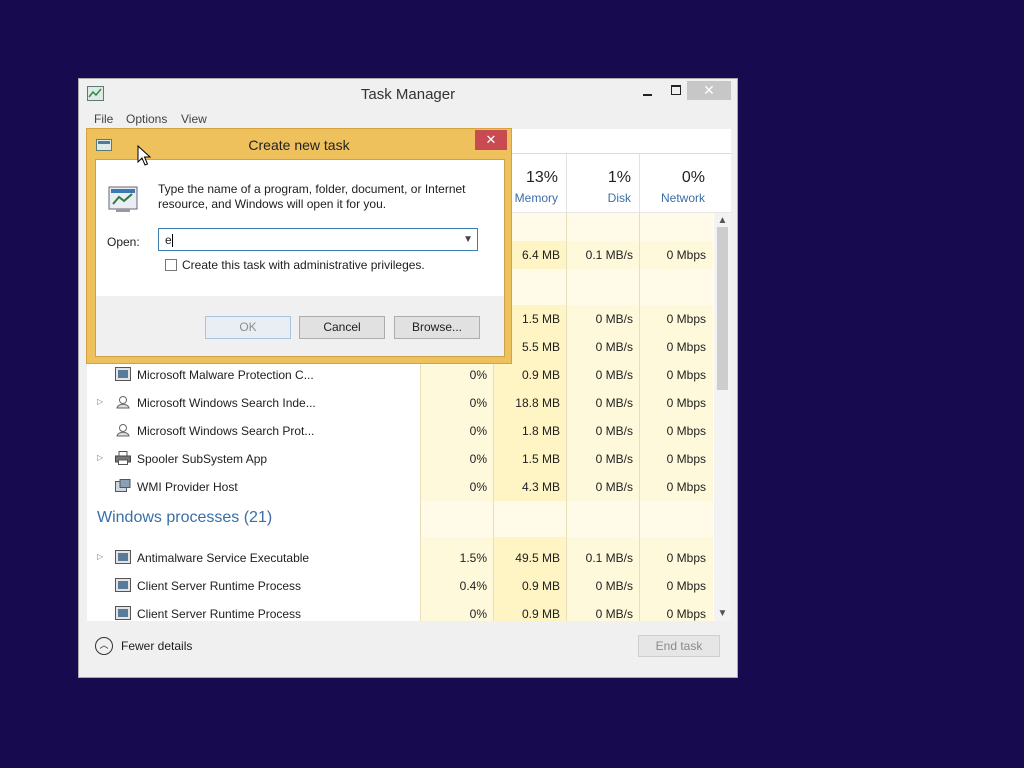 The image size is (1024, 768). What do you see at coordinates (171, 265) in the screenshot?
I see `admin-privileges-checkbox` at bounding box center [171, 265].